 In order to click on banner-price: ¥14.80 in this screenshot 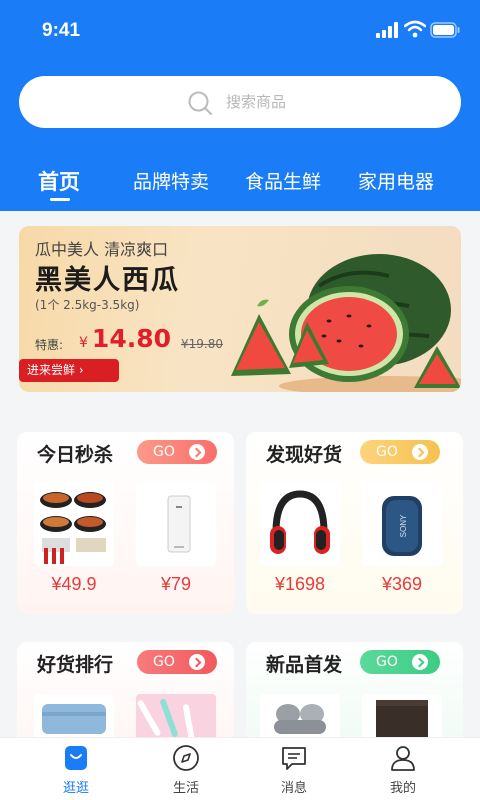, I will do `click(125, 338)`.